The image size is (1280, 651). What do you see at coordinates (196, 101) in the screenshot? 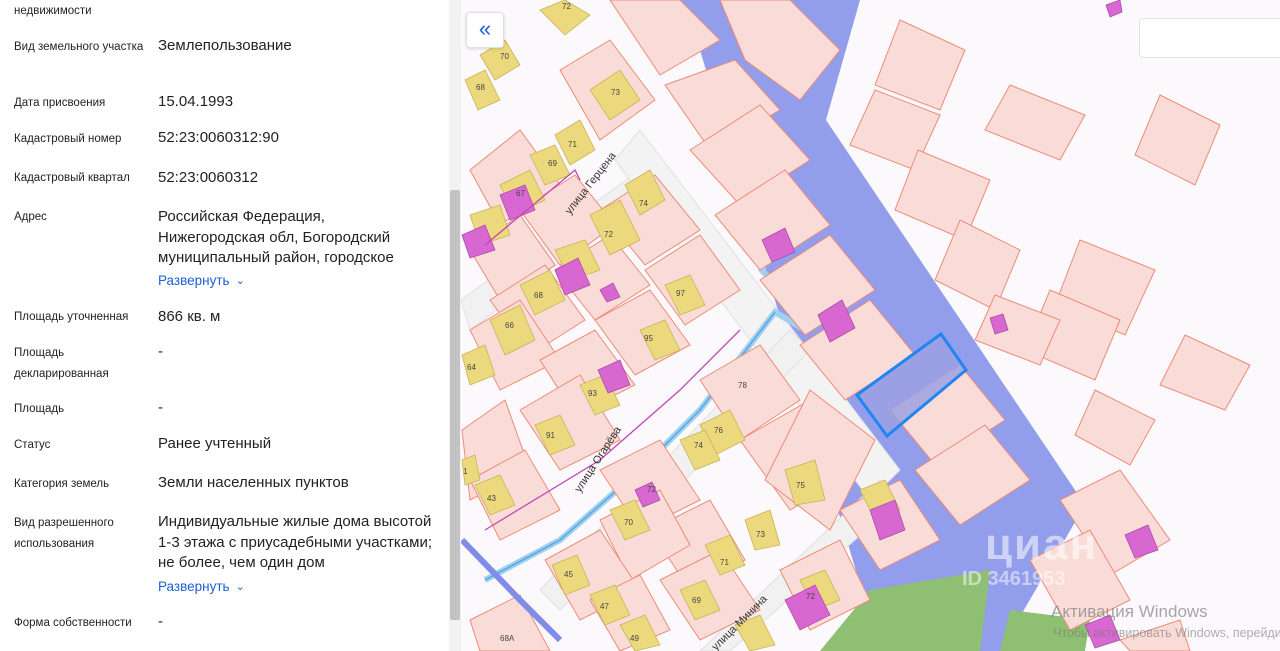
I see `field-value-assign-date: 15.04.1993` at bounding box center [196, 101].